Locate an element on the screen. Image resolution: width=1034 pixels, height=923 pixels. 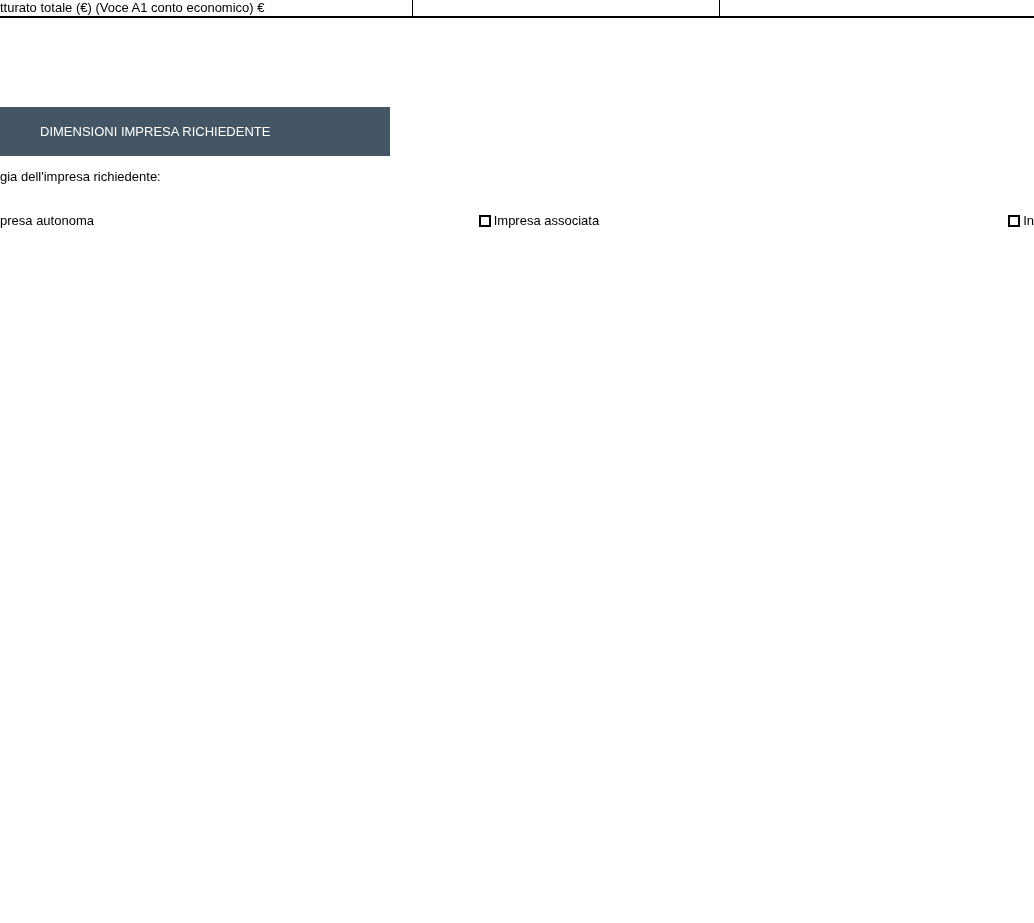
question-text: gia dell'impresa richiedente: is located at coordinates (81, 177).